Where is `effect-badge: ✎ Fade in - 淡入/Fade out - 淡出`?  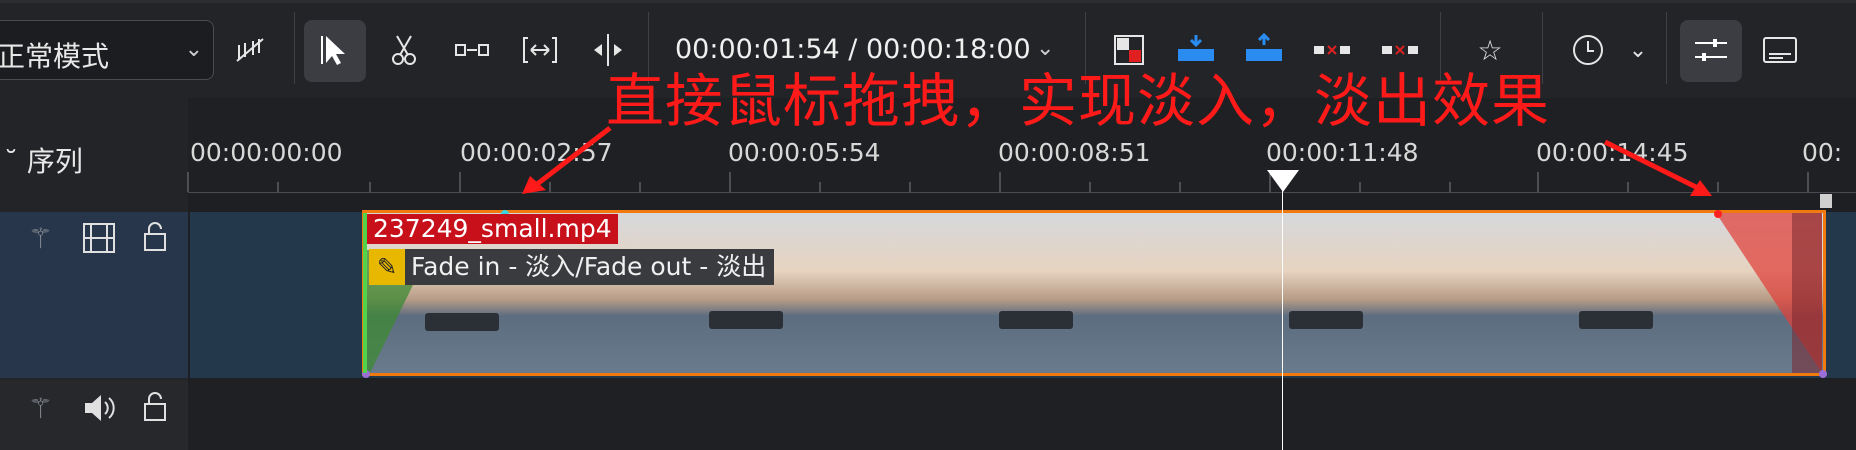 effect-badge: ✎ Fade in - 淡入/Fade out - 淡出 is located at coordinates (572, 267).